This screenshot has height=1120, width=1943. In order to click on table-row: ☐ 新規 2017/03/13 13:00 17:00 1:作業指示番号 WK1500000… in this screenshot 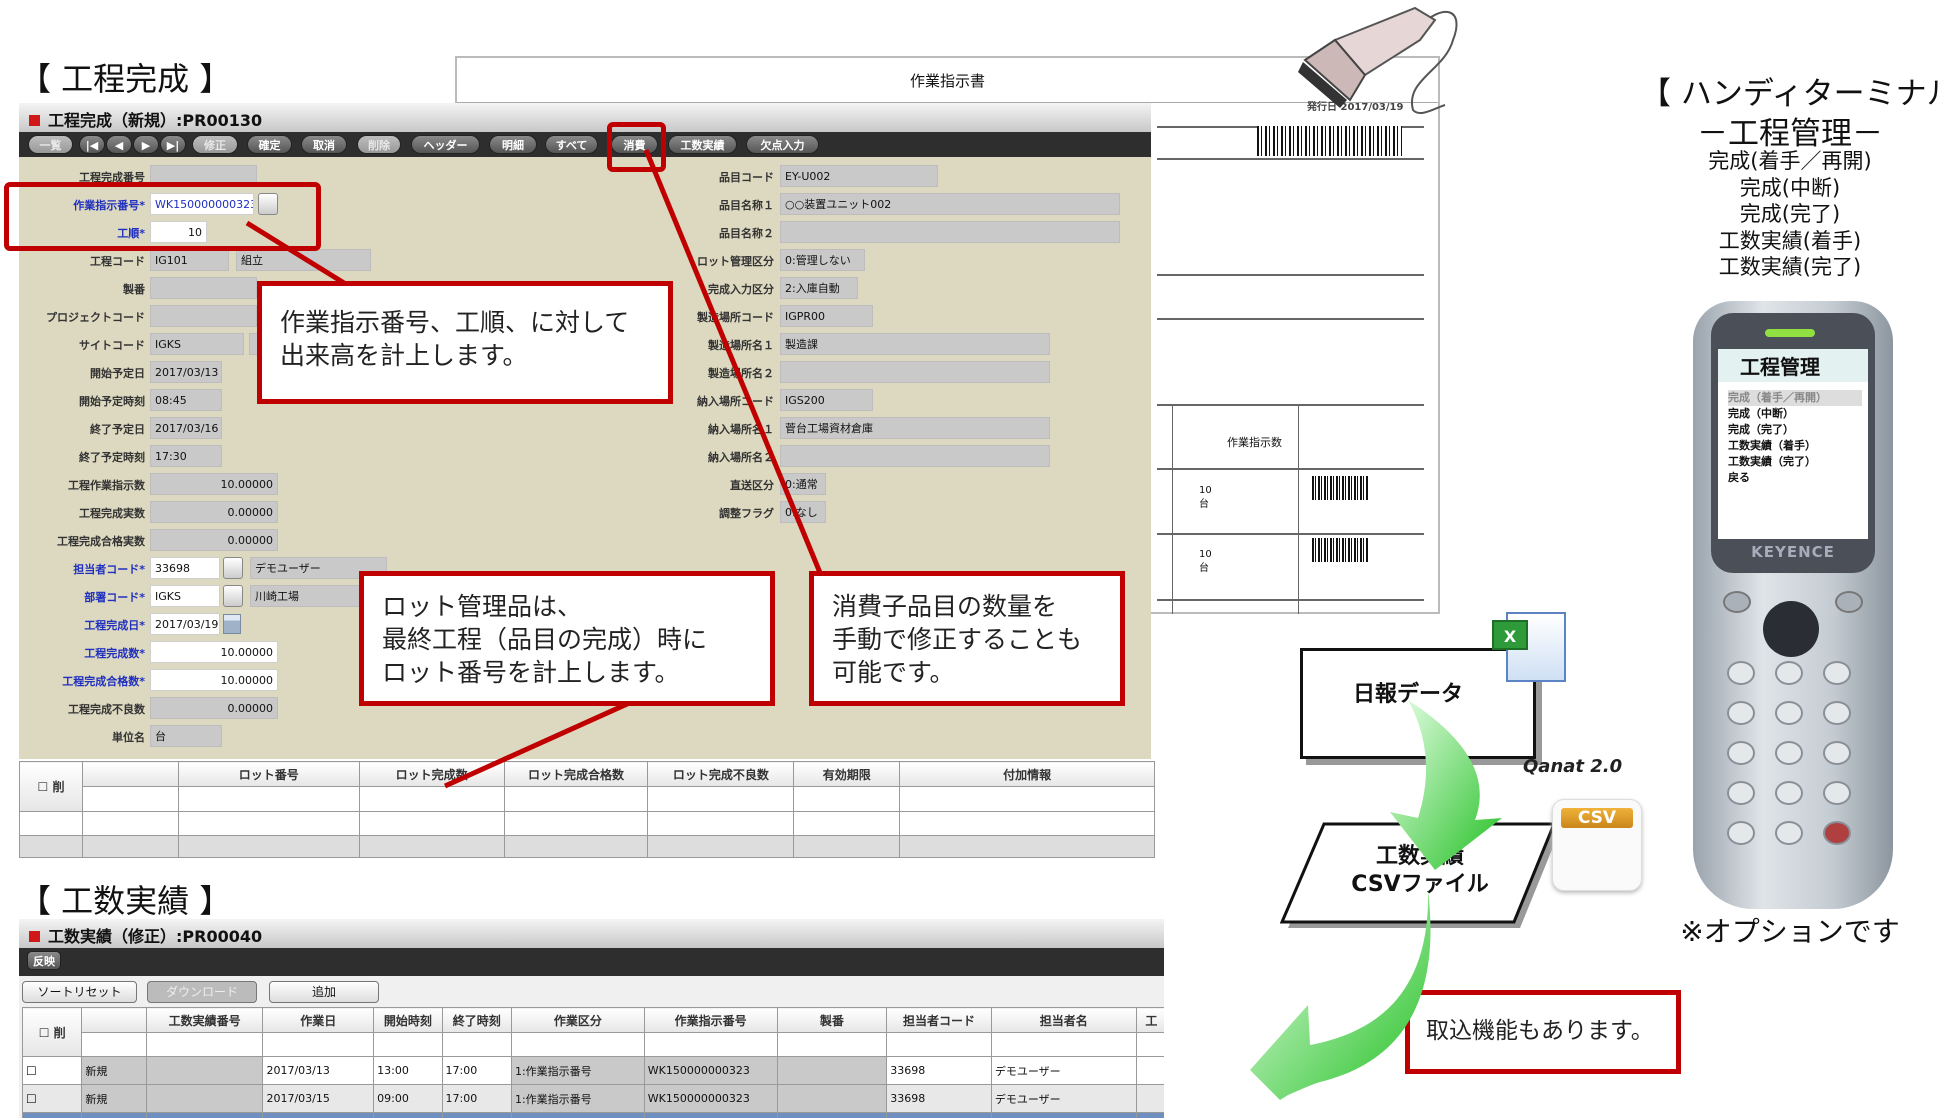, I will do `click(592, 1070)`.